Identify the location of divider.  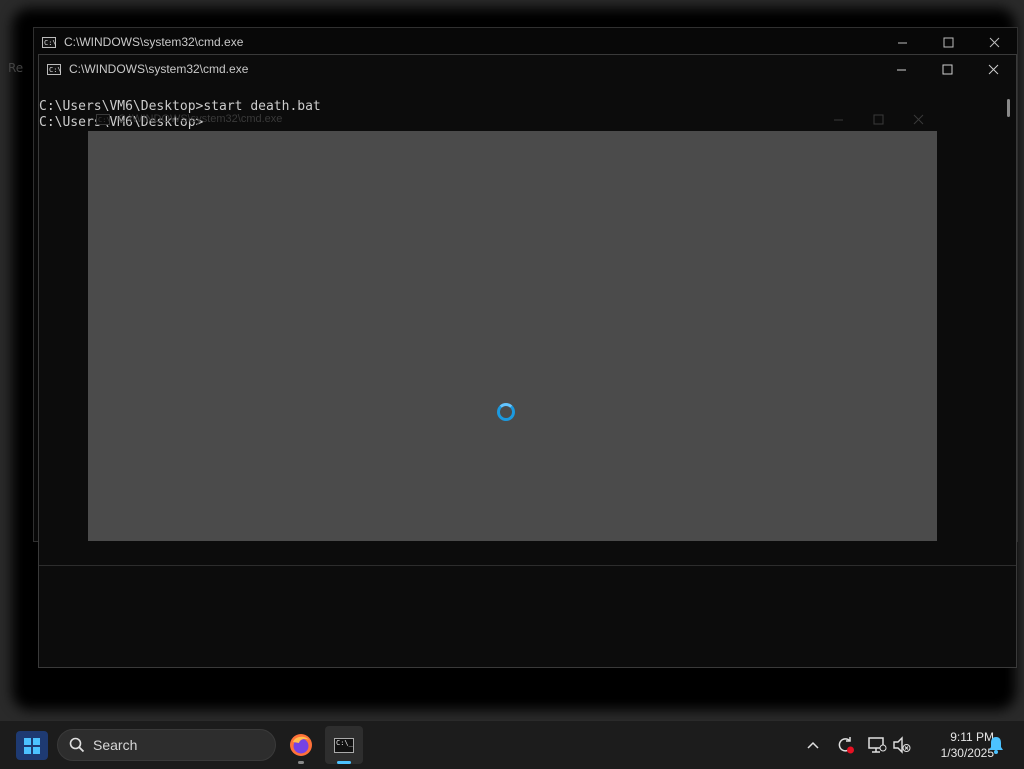
(527, 565).